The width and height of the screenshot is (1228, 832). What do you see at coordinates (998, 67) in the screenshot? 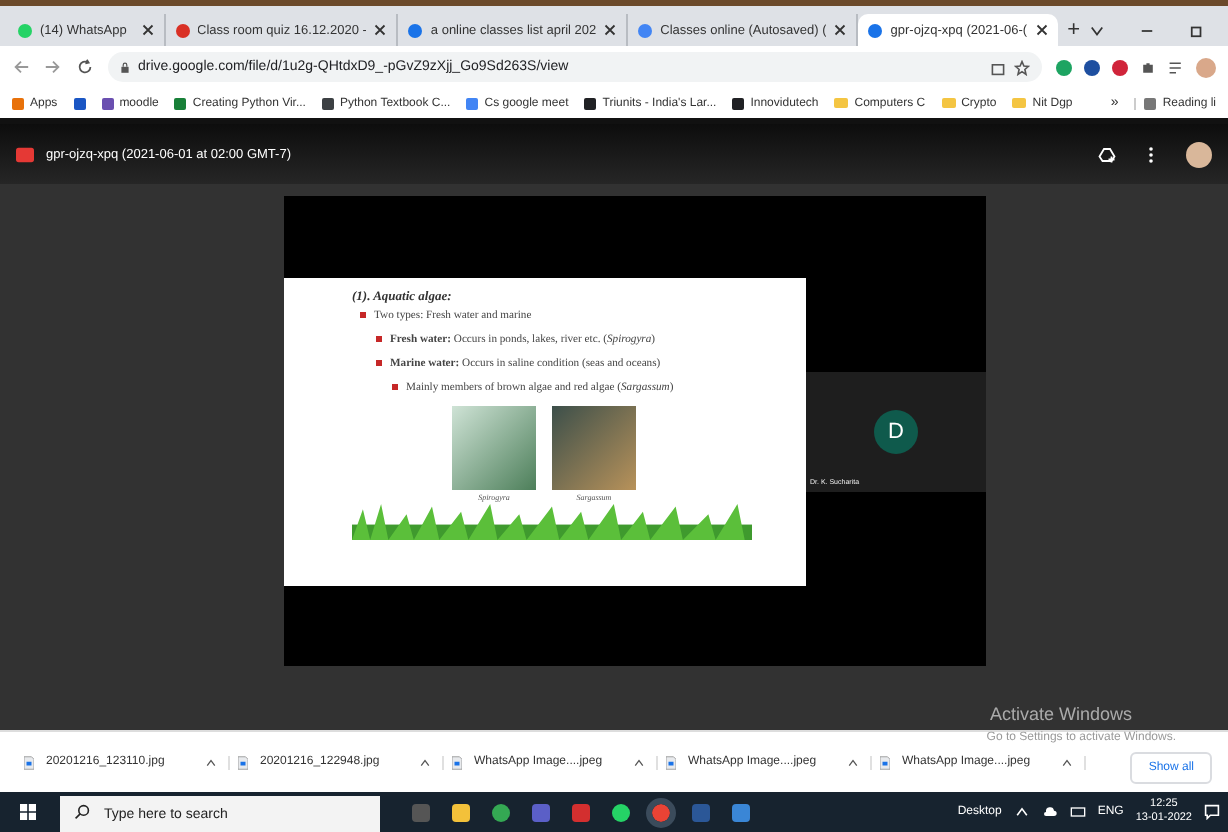
I see `share-icon` at bounding box center [998, 67].